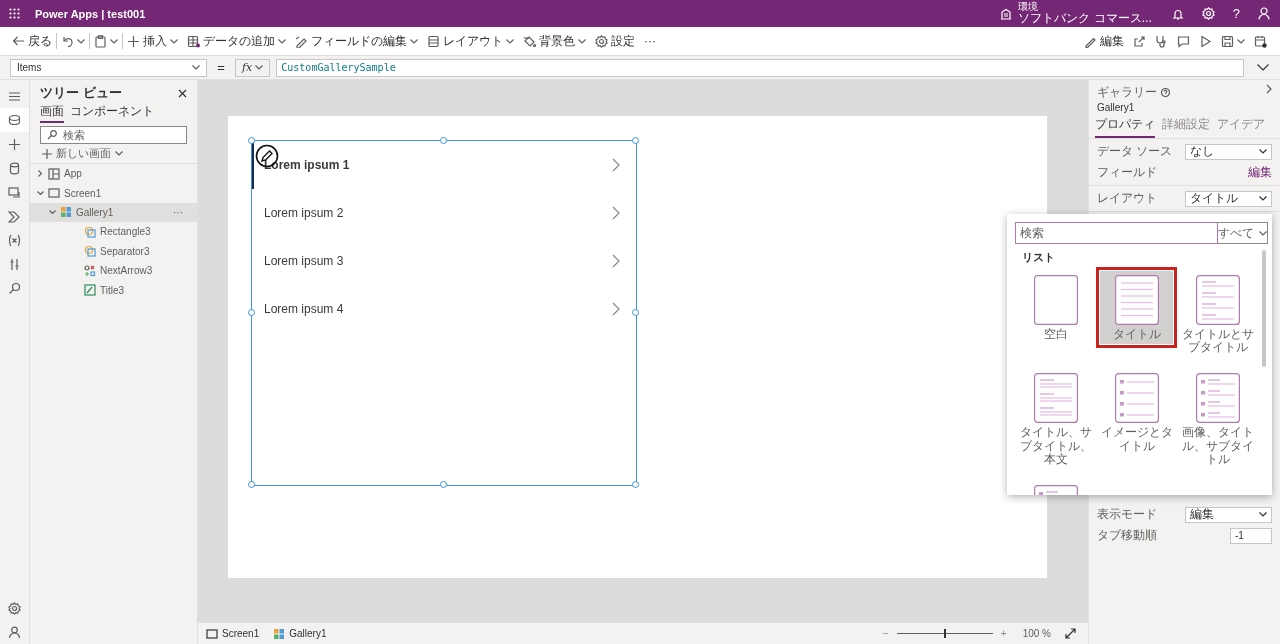  What do you see at coordinates (357, 41) in the screenshot?
I see `command-button: フィールドの編集` at bounding box center [357, 41].